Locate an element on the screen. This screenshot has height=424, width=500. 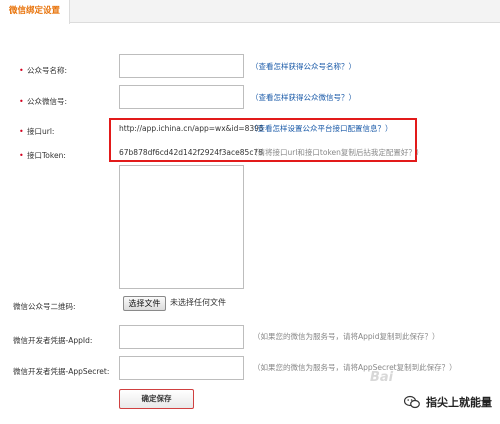
watermark: 指尖上就能量 is located at coordinates (448, 402).